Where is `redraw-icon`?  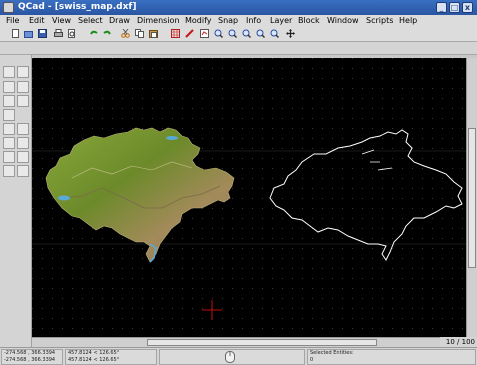
redraw-icon is located at coordinates (204, 33).